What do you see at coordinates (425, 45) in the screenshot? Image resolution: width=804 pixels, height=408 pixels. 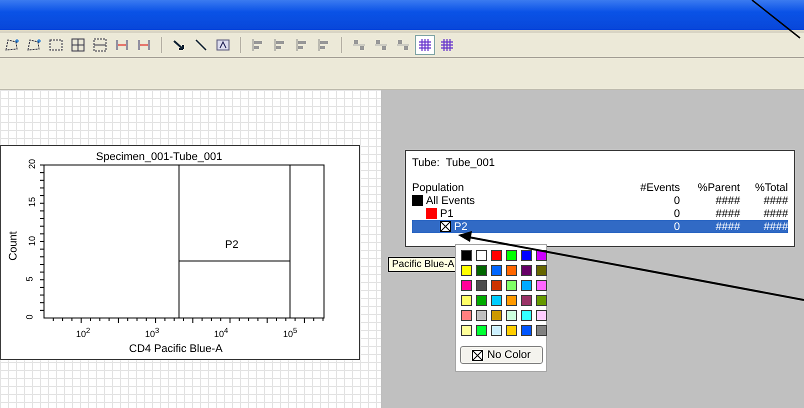 I see `grid-tool-icon` at bounding box center [425, 45].